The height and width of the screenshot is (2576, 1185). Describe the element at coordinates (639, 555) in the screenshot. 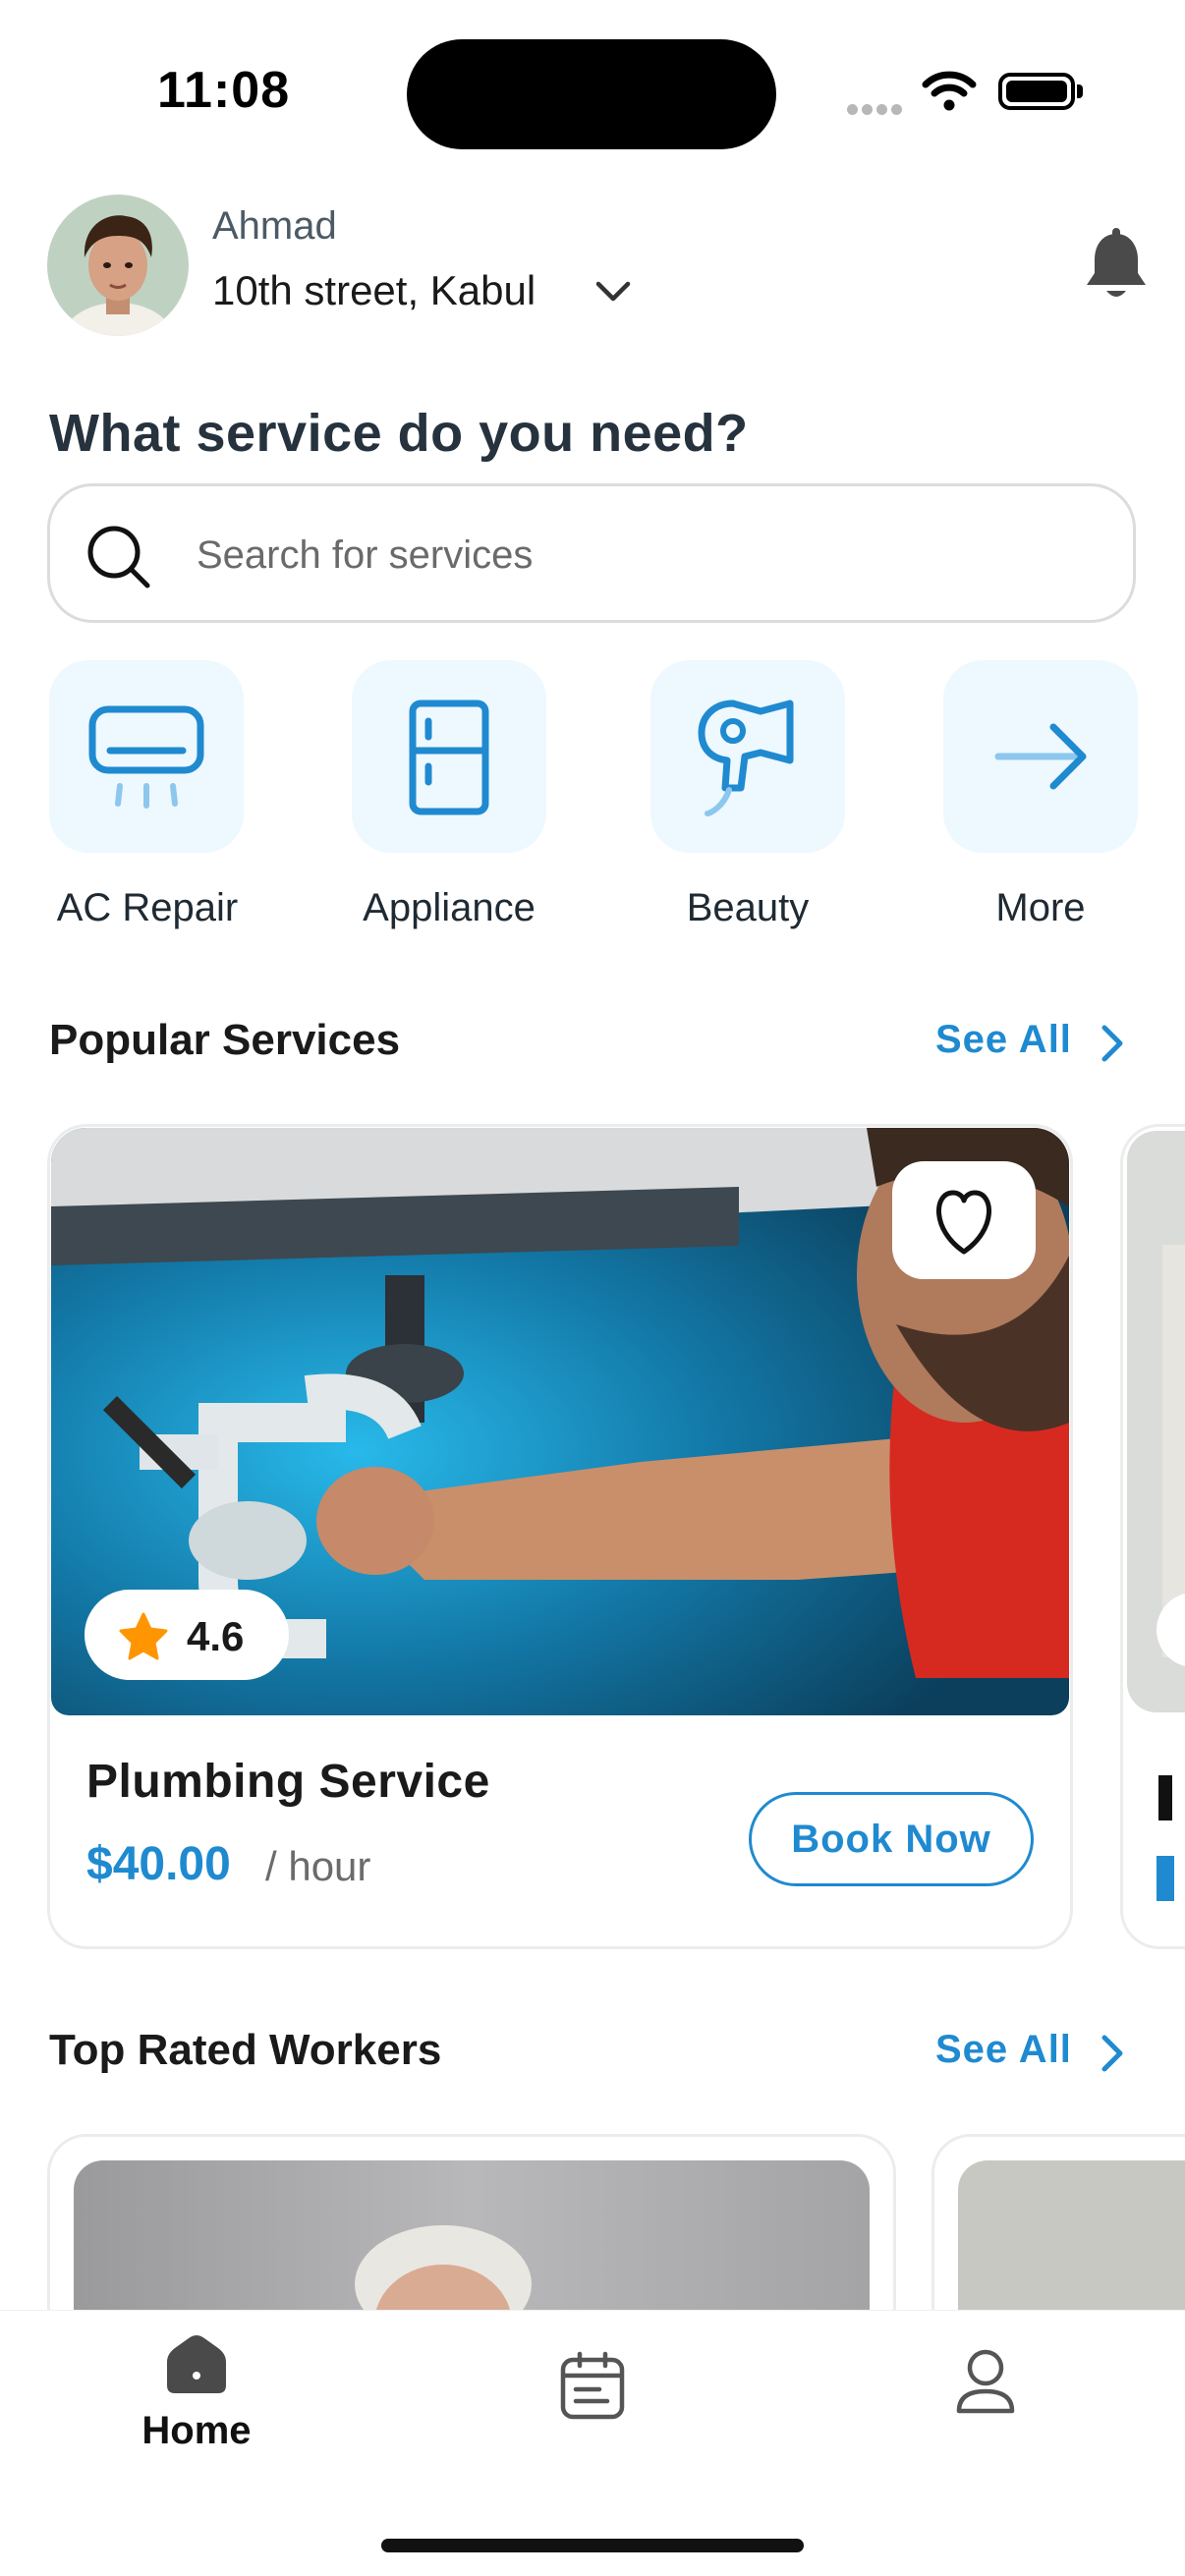

I see `search-input` at that location.